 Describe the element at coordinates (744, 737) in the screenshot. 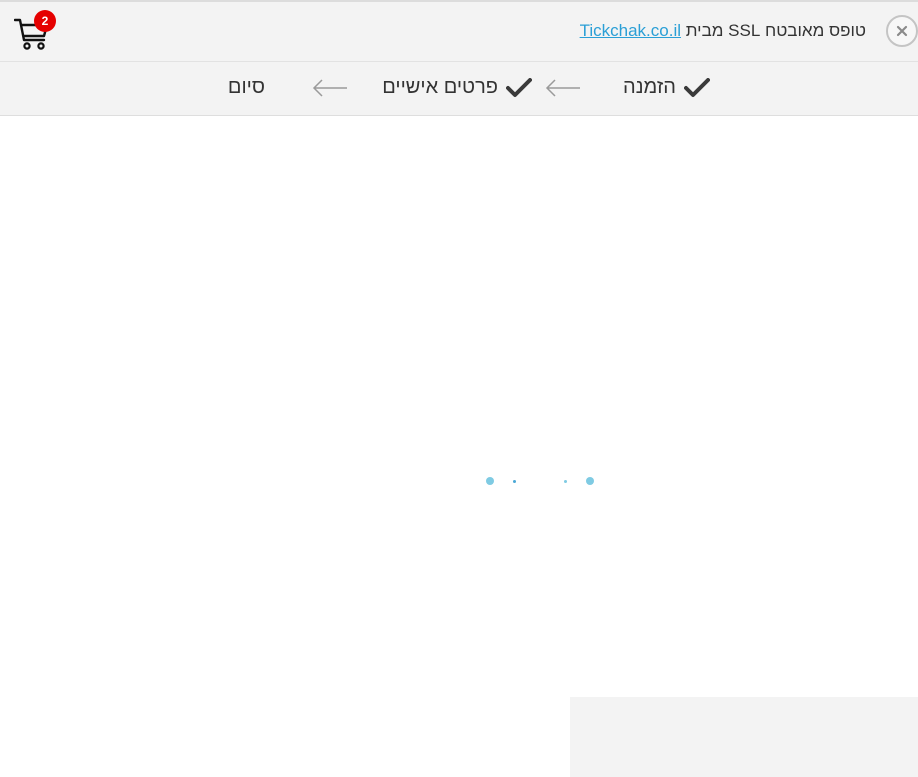

I see `bottom-panel` at that location.